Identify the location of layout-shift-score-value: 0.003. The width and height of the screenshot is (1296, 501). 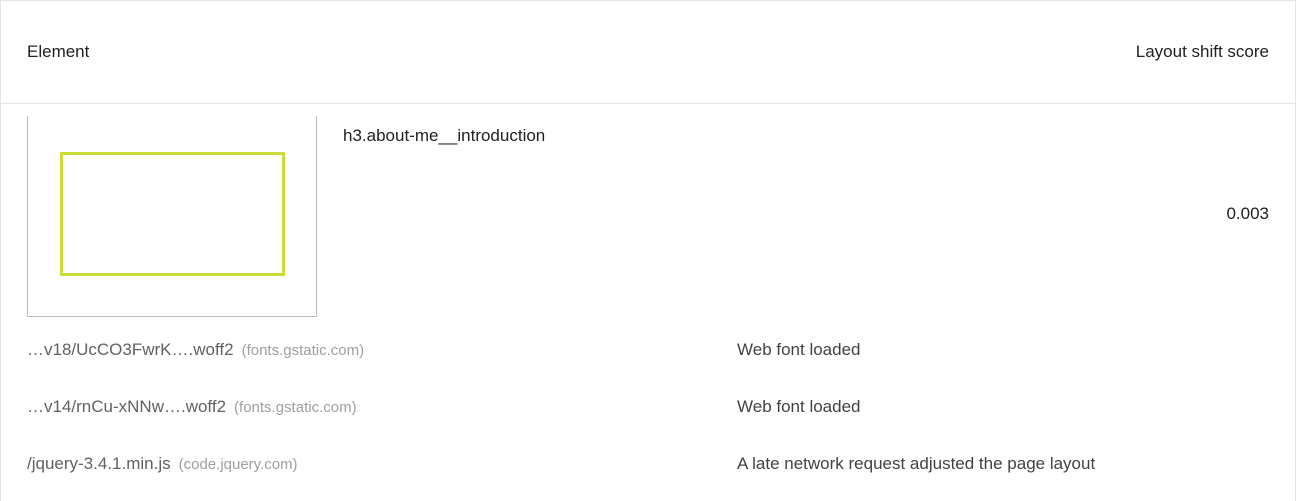
(1247, 213).